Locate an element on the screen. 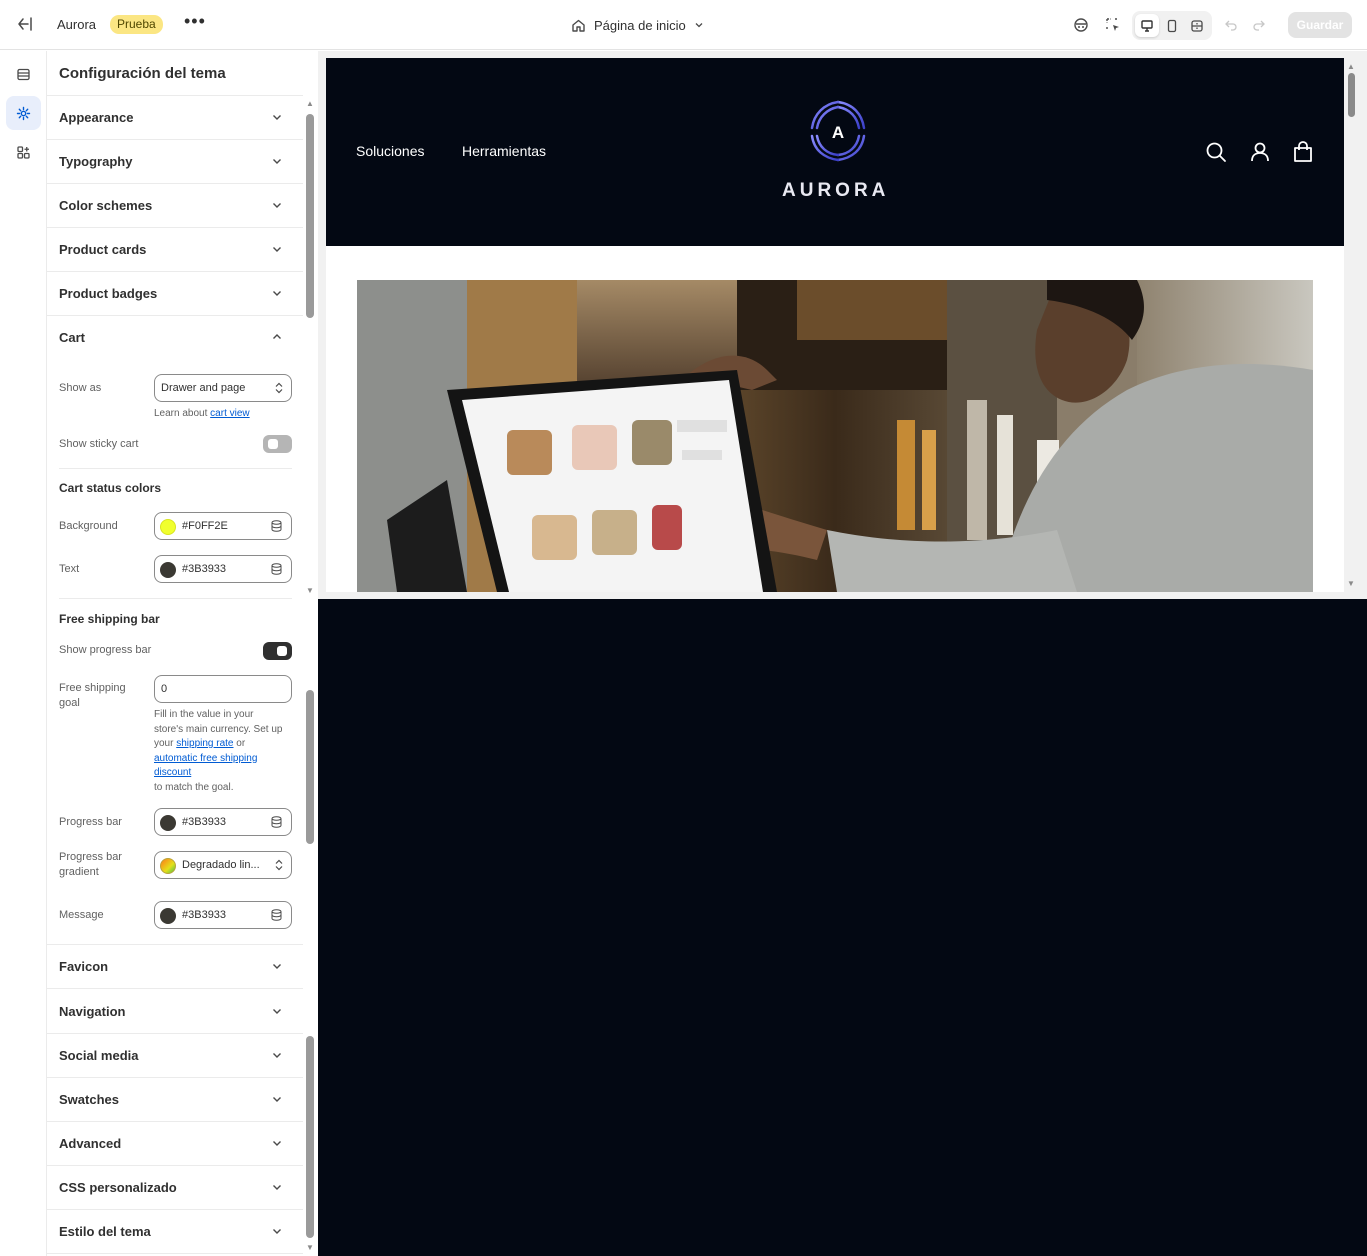 The height and width of the screenshot is (1256, 1367). status-badge: Prueba is located at coordinates (136, 24).